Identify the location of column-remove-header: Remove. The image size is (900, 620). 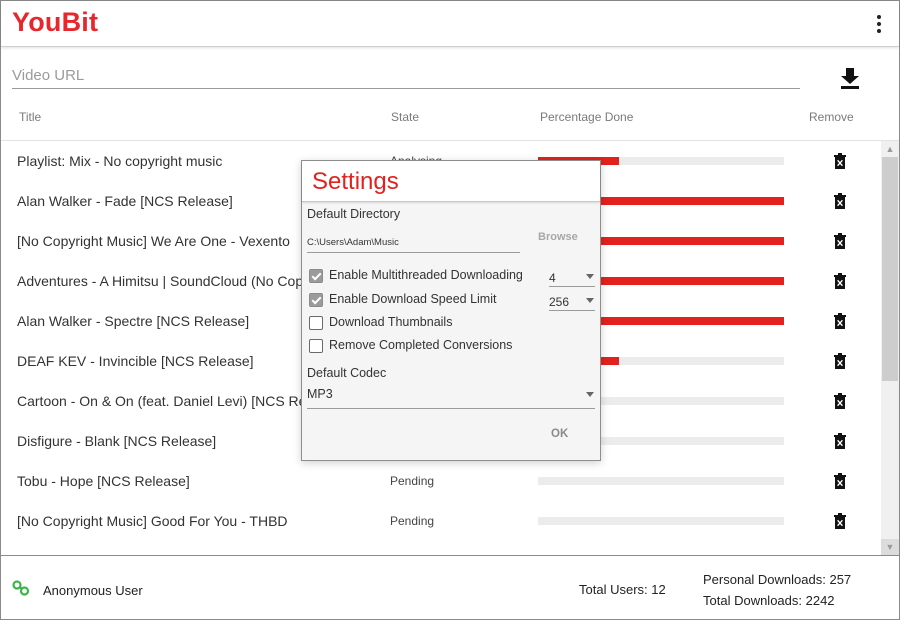
(831, 117).